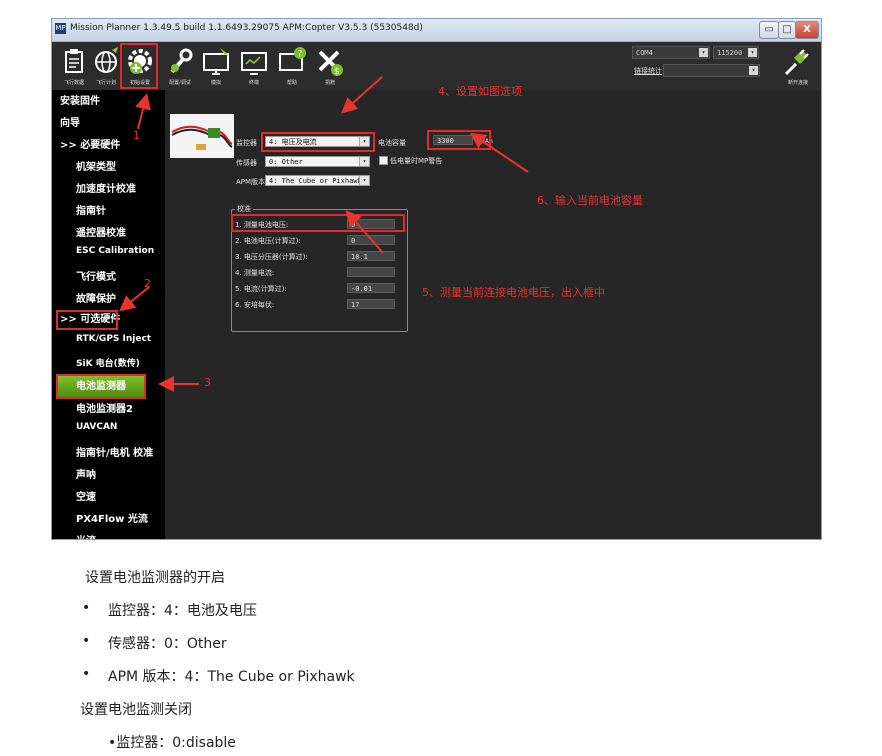 This screenshot has height=756, width=882. What do you see at coordinates (182, 611) in the screenshot?
I see `doc-bullet-monitor: 监控器：4：电池及电压` at bounding box center [182, 611].